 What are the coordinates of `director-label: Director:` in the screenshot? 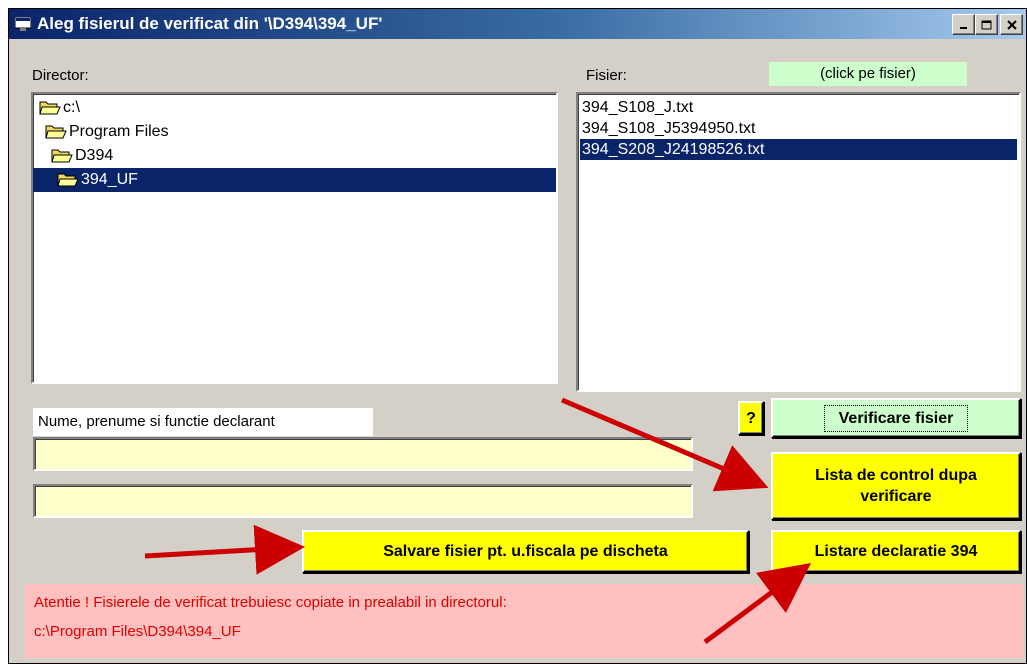 It's located at (60, 75).